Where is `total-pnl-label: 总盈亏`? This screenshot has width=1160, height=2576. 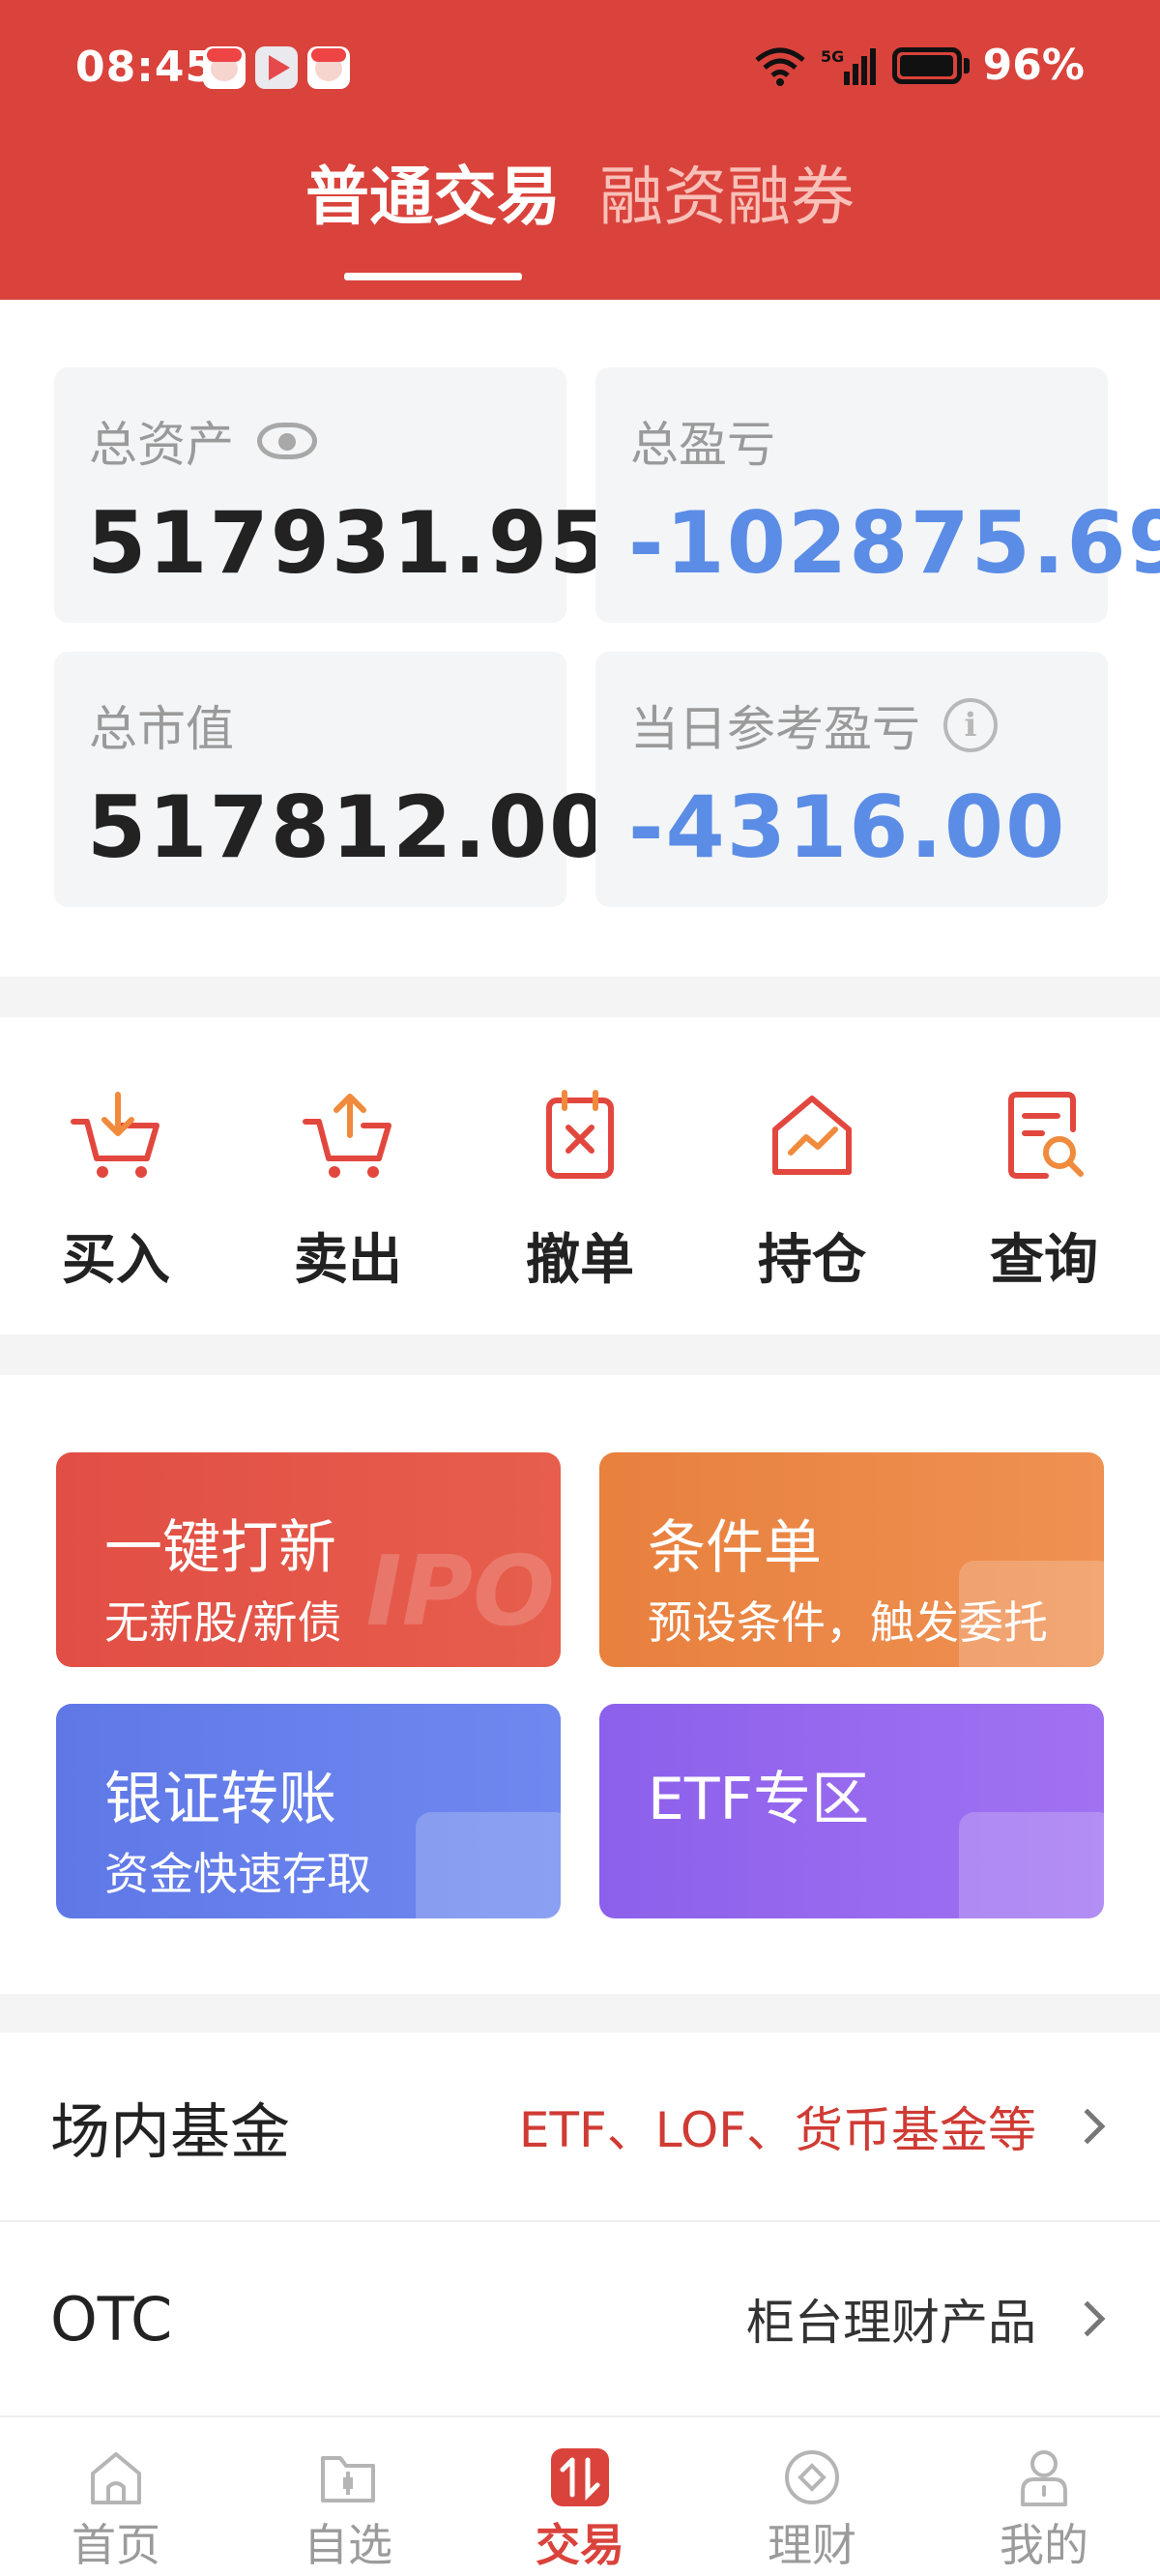
total-pnl-label: 总盈亏 is located at coordinates (702, 445).